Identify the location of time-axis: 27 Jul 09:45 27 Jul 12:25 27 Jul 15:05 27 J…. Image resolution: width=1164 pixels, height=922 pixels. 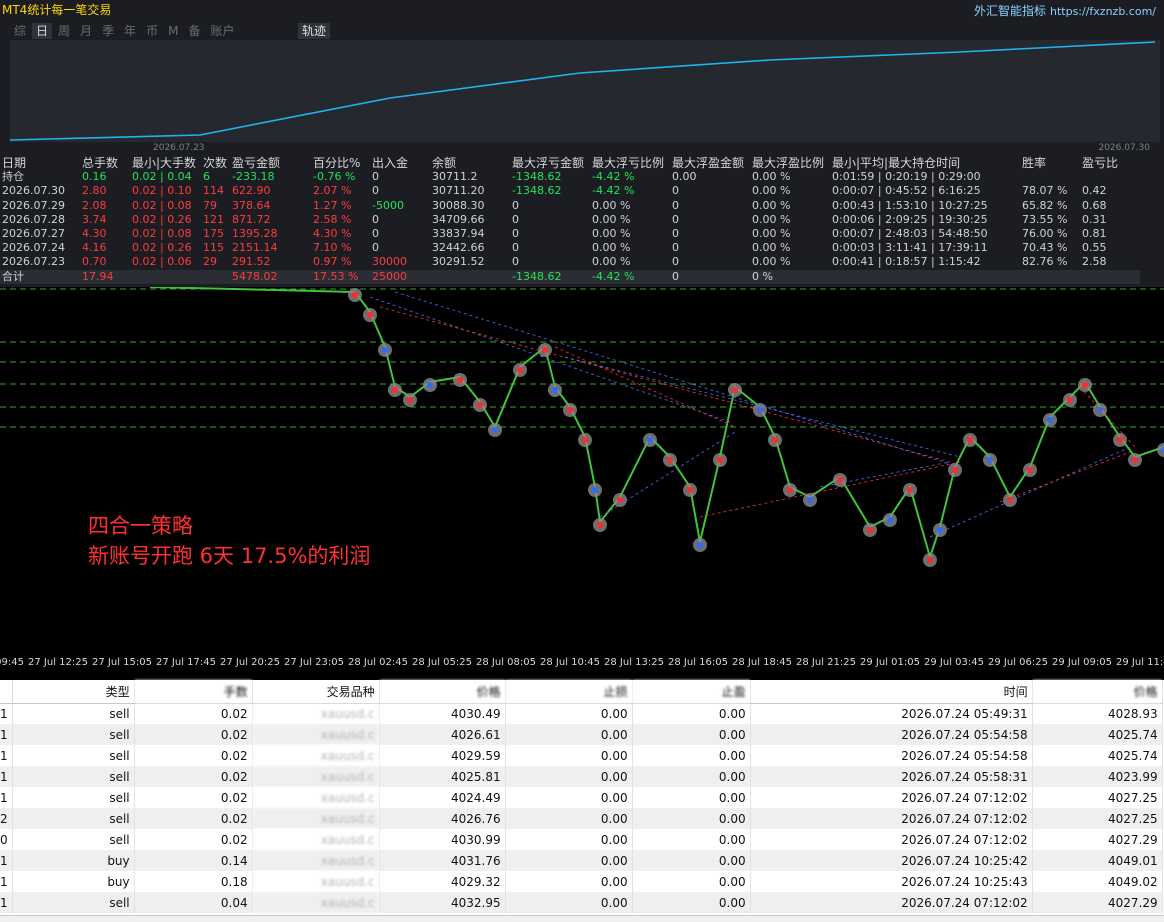
(582, 665).